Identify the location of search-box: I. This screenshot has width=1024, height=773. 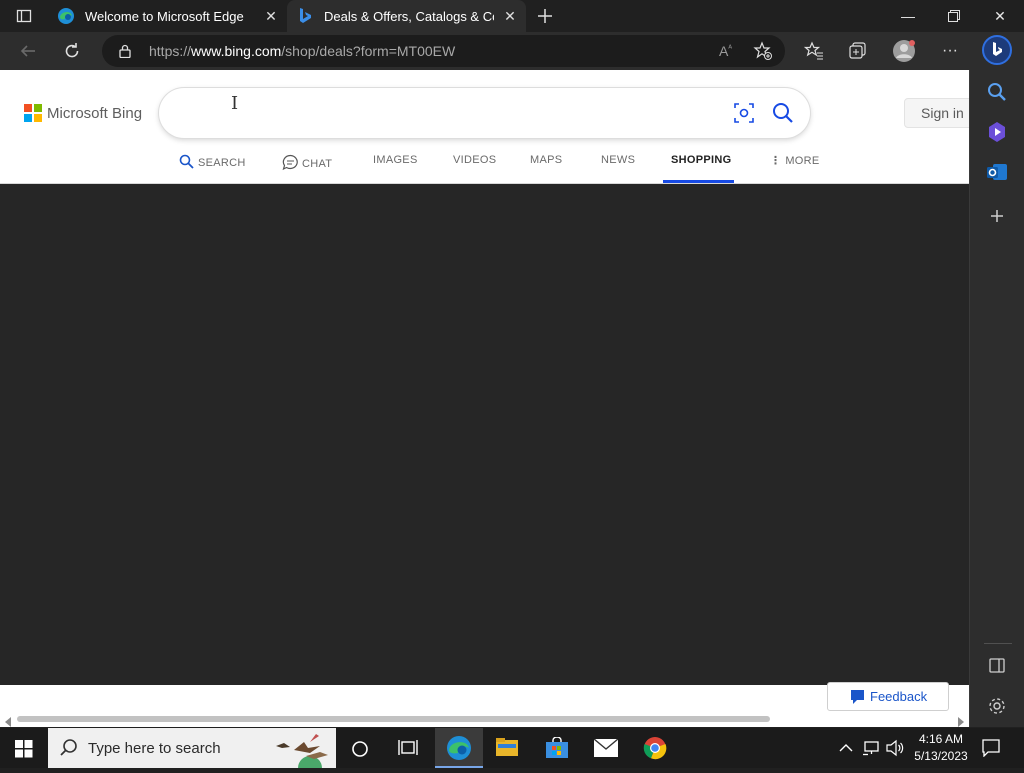
(484, 113).